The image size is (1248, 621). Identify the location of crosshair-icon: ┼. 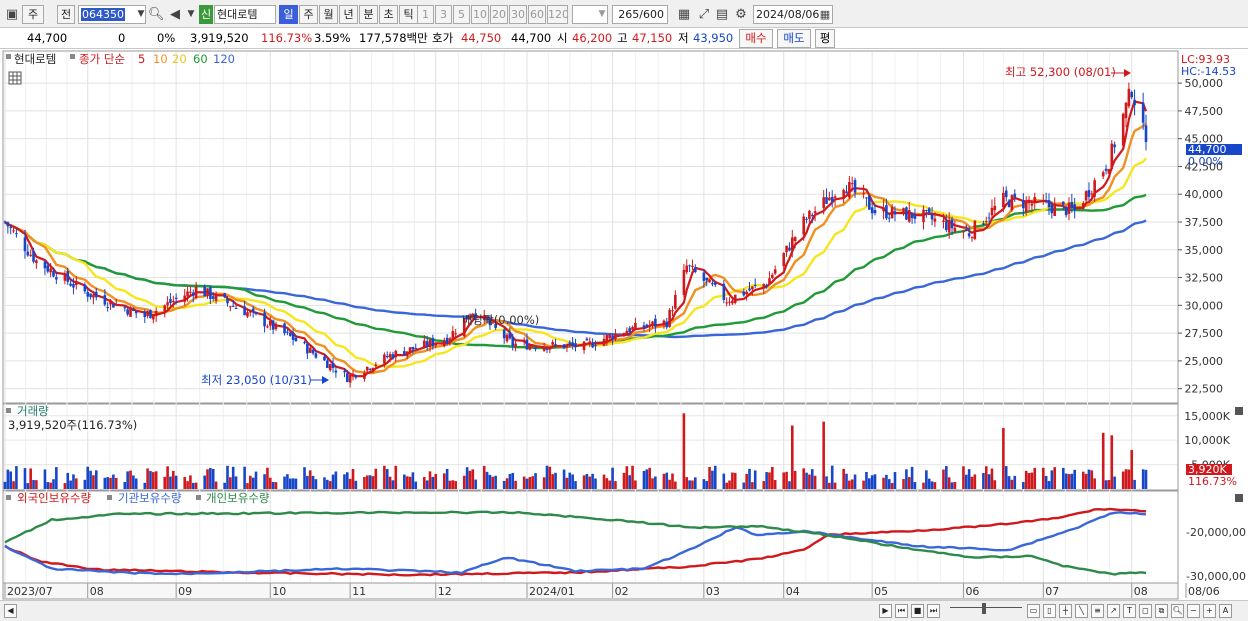
(1065, 611).